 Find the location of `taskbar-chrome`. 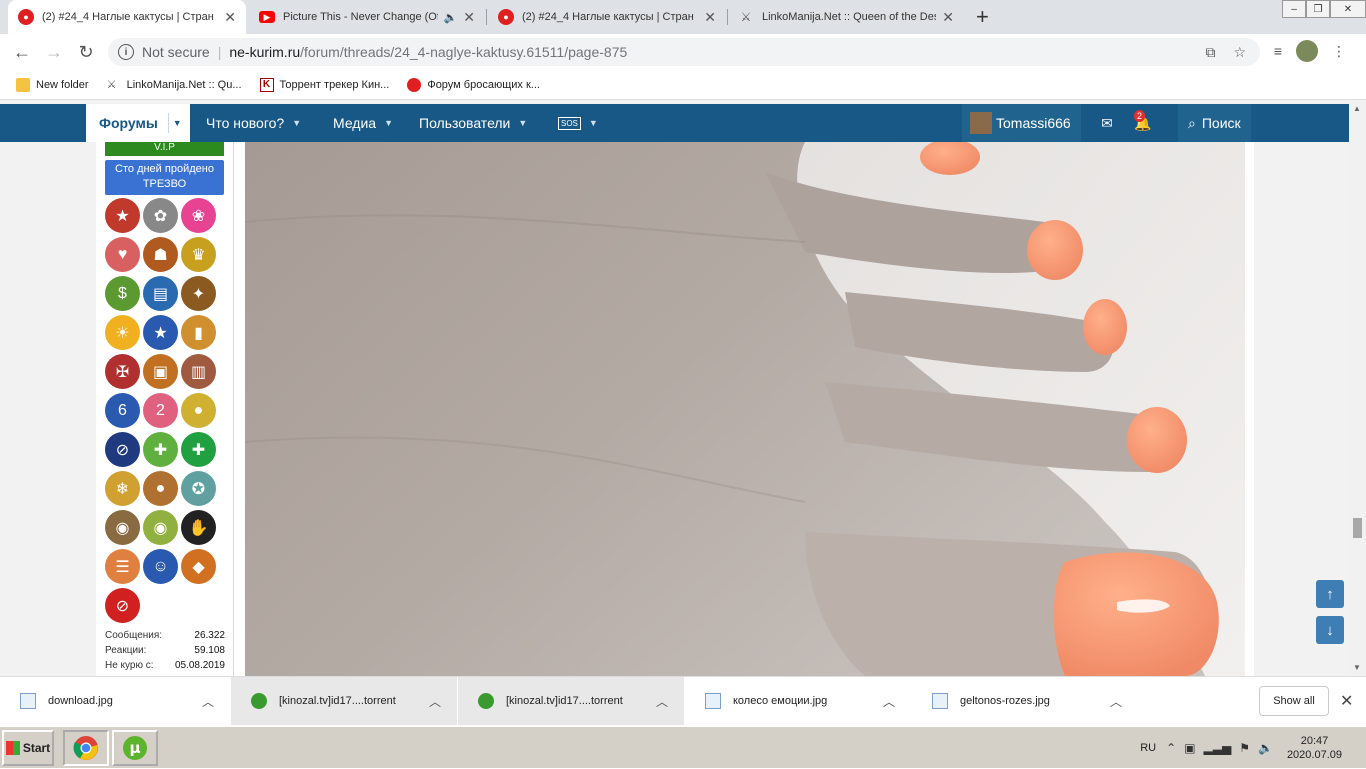

taskbar-chrome is located at coordinates (86, 748).